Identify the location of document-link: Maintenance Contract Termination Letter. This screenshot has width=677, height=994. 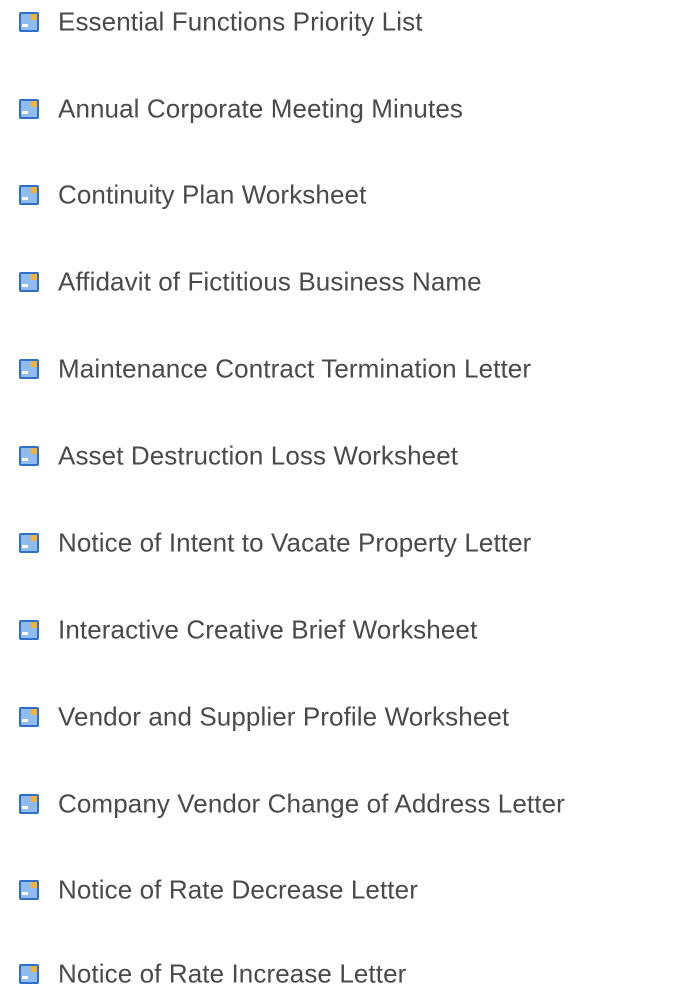
(294, 369).